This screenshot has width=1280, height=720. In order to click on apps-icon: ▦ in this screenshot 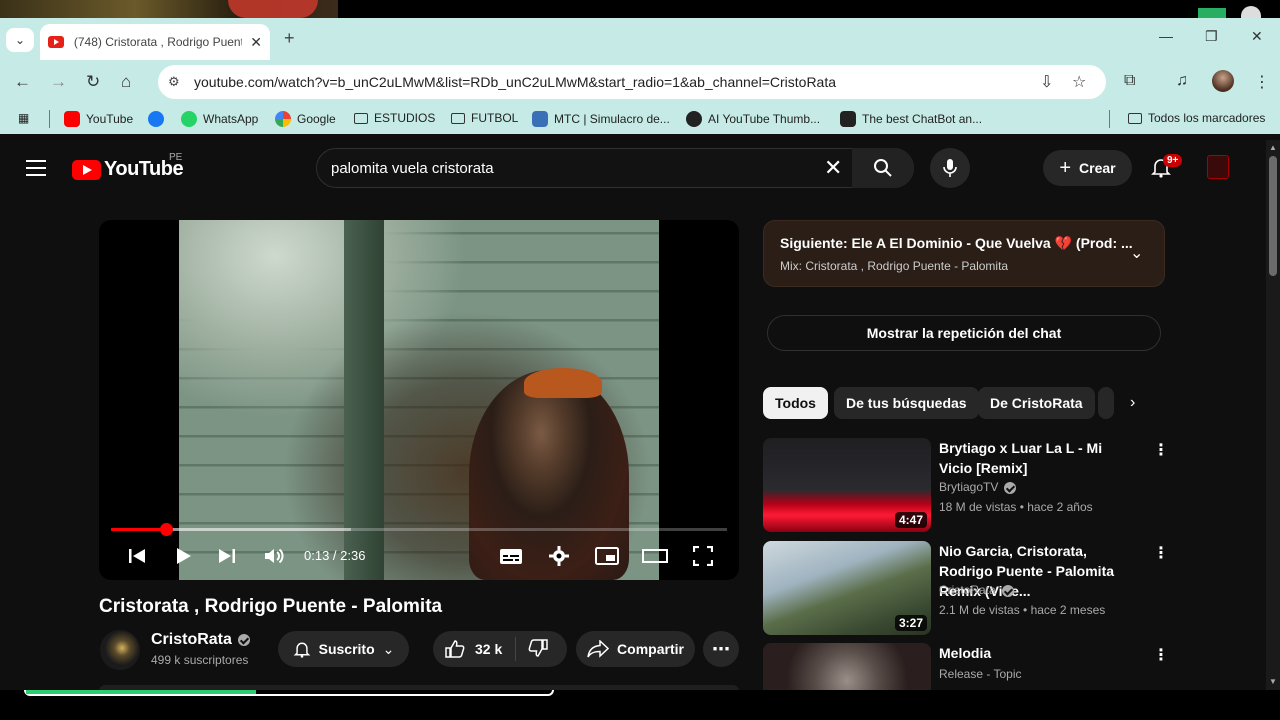, I will do `click(23, 118)`.